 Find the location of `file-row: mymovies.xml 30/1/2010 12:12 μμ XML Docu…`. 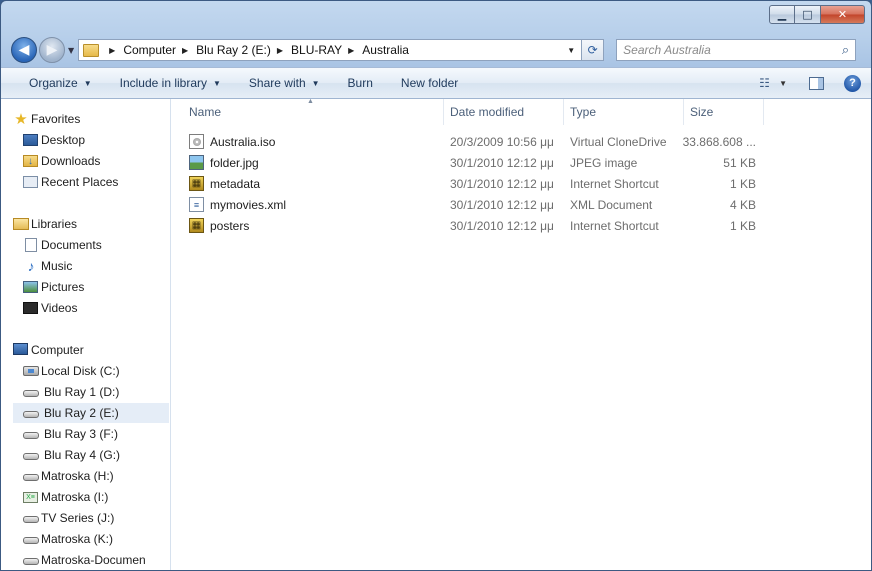

file-row: mymovies.xml 30/1/2010 12:12 μμ XML Docu… is located at coordinates (474, 204).